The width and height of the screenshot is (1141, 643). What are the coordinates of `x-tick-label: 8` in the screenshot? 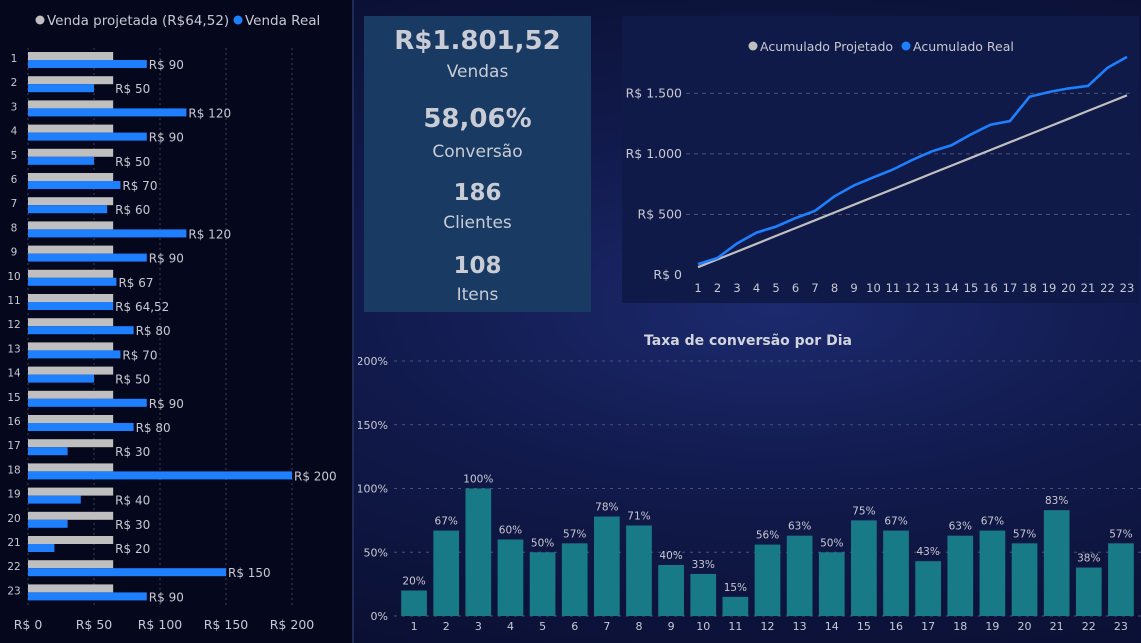 It's located at (834, 288).